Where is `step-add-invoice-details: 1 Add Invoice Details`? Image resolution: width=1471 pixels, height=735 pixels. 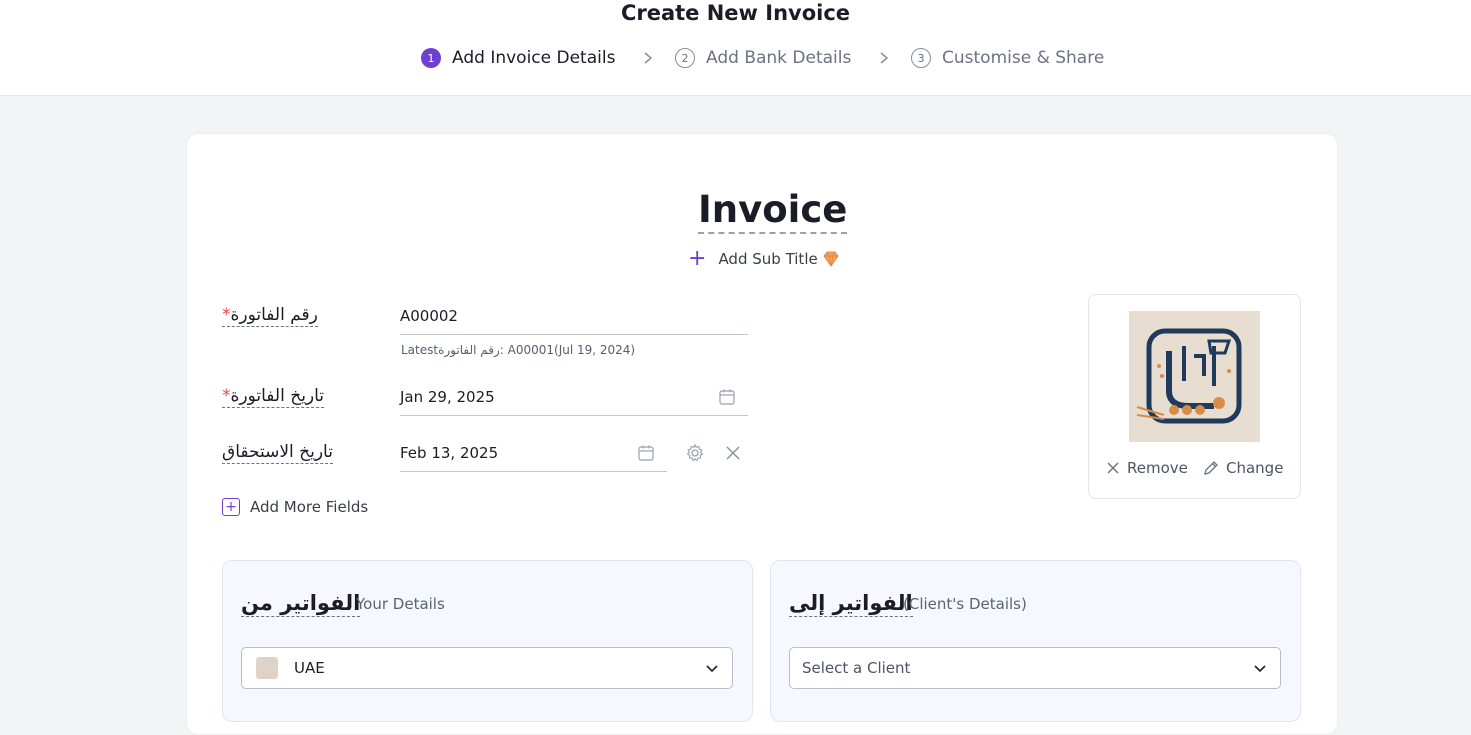 step-add-invoice-details: 1 Add Invoice Details is located at coordinates (518, 58).